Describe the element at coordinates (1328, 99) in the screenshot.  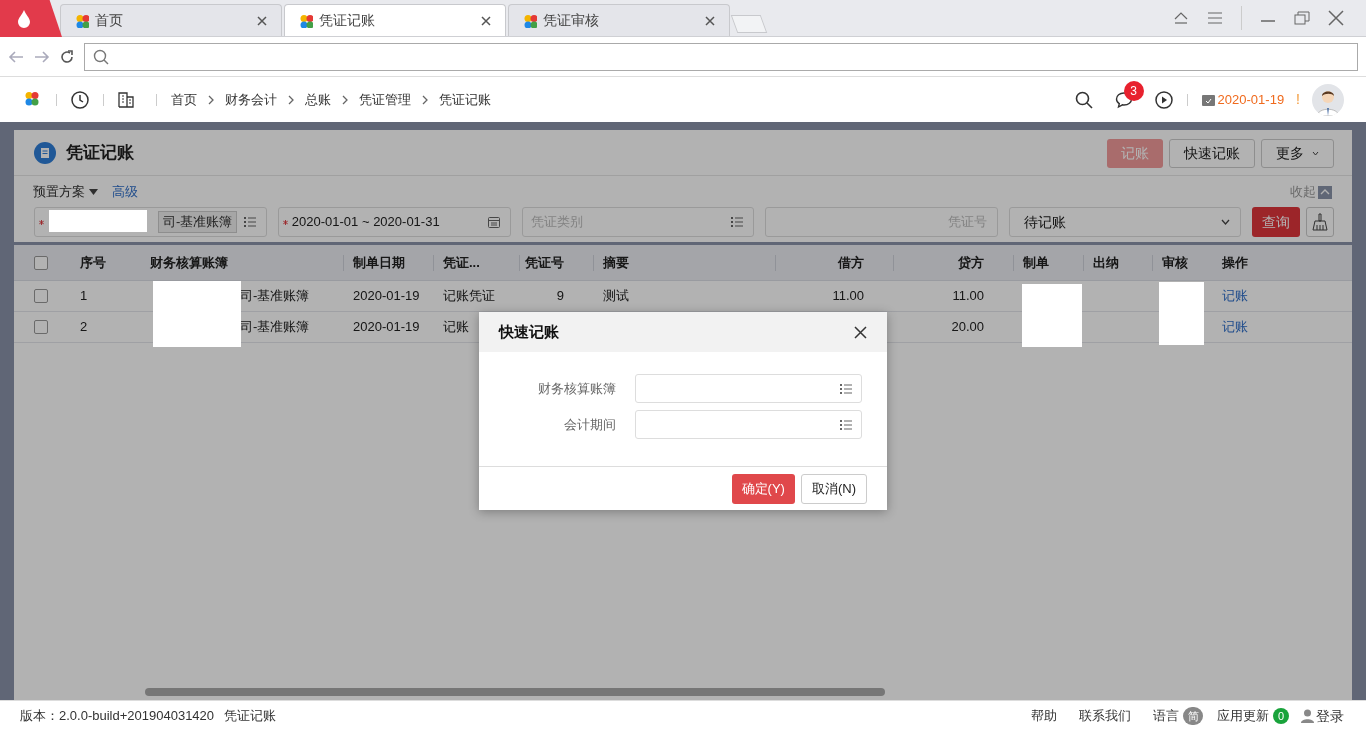
I see `avatar` at that location.